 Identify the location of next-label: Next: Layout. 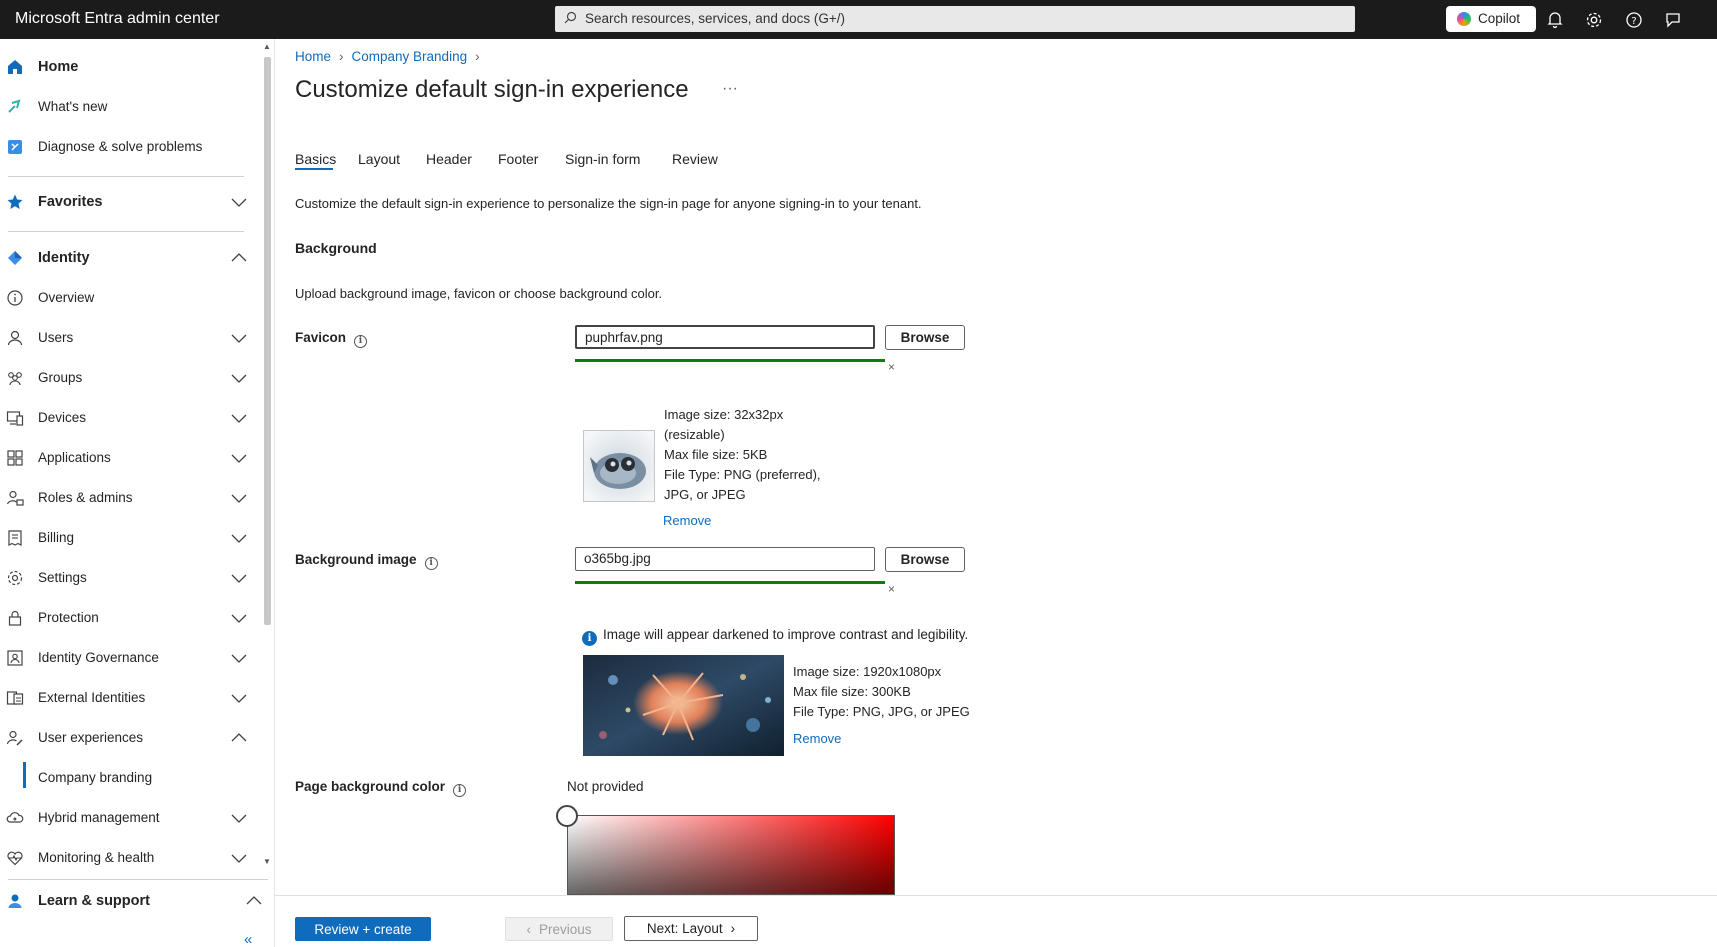
(684, 928).